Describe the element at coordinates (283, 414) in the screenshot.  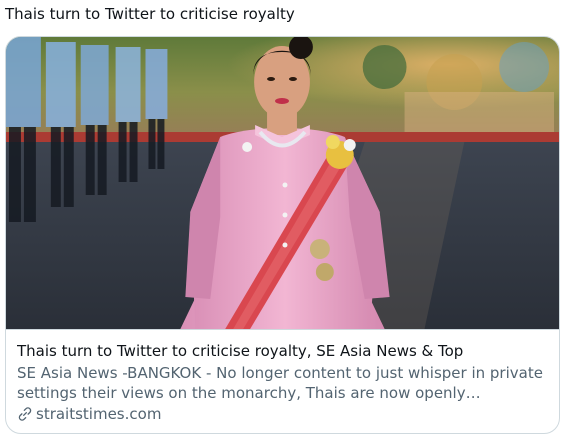
I see `card-domain: straitstimes.com` at that location.